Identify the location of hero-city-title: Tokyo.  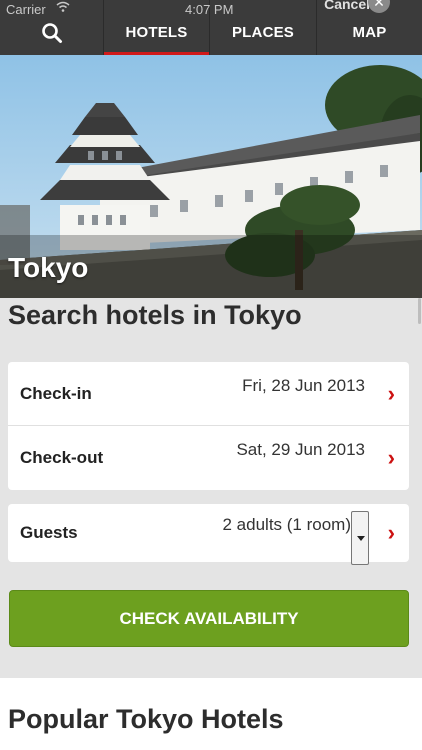
(48, 267).